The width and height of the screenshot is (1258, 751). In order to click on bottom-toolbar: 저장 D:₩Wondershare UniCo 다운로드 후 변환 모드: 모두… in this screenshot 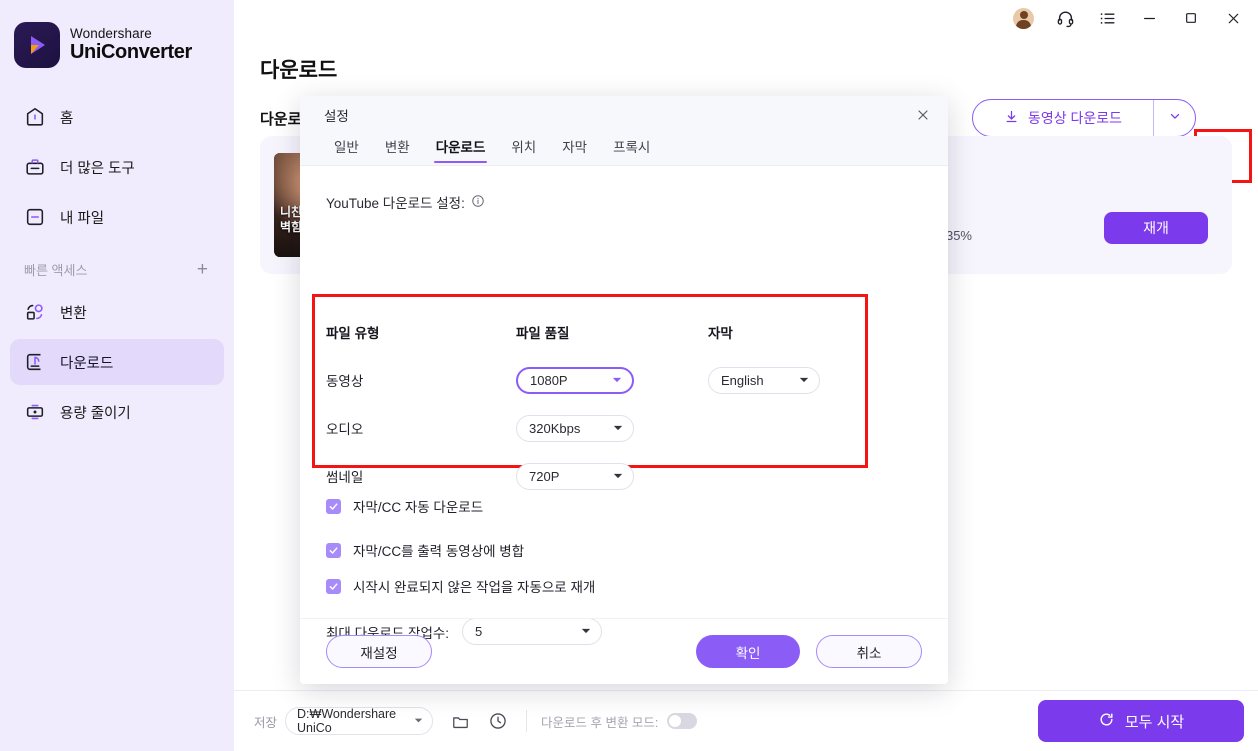, I will do `click(746, 720)`.